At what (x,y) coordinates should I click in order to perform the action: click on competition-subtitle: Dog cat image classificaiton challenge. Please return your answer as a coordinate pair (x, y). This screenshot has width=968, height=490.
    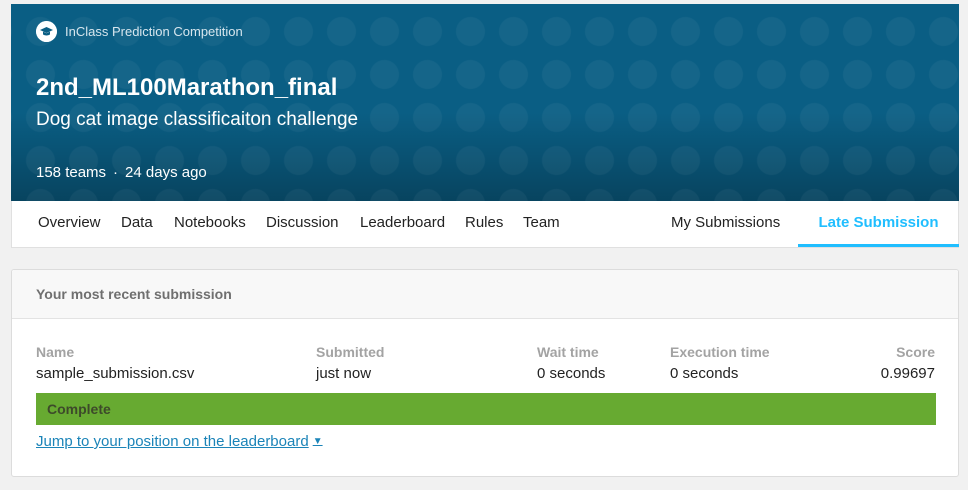
    Looking at the image, I should click on (197, 119).